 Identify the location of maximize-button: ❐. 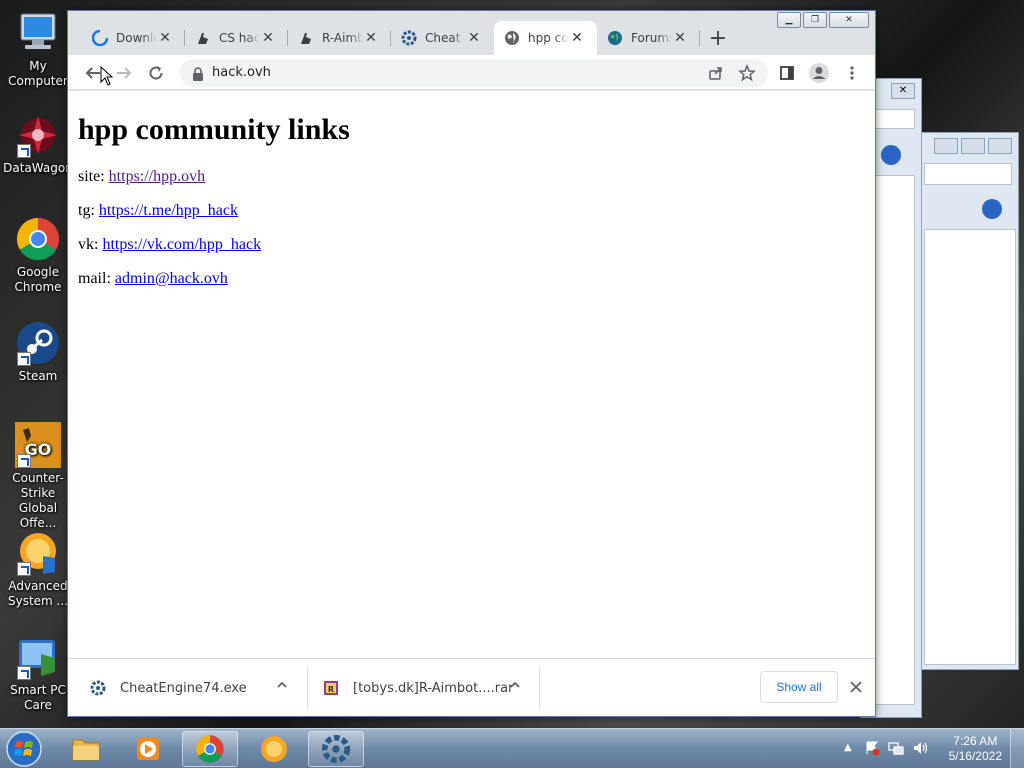
(815, 20).